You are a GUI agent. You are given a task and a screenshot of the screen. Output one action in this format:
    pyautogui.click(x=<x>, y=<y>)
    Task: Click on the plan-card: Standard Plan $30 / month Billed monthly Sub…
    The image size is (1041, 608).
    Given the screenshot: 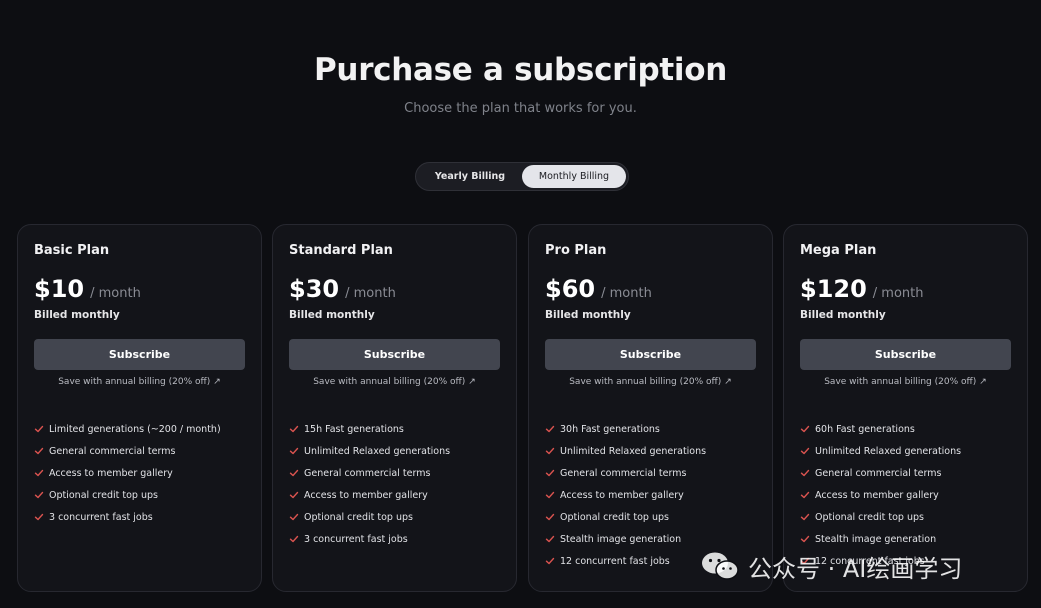 What is the action you would take?
    pyautogui.click(x=394, y=408)
    